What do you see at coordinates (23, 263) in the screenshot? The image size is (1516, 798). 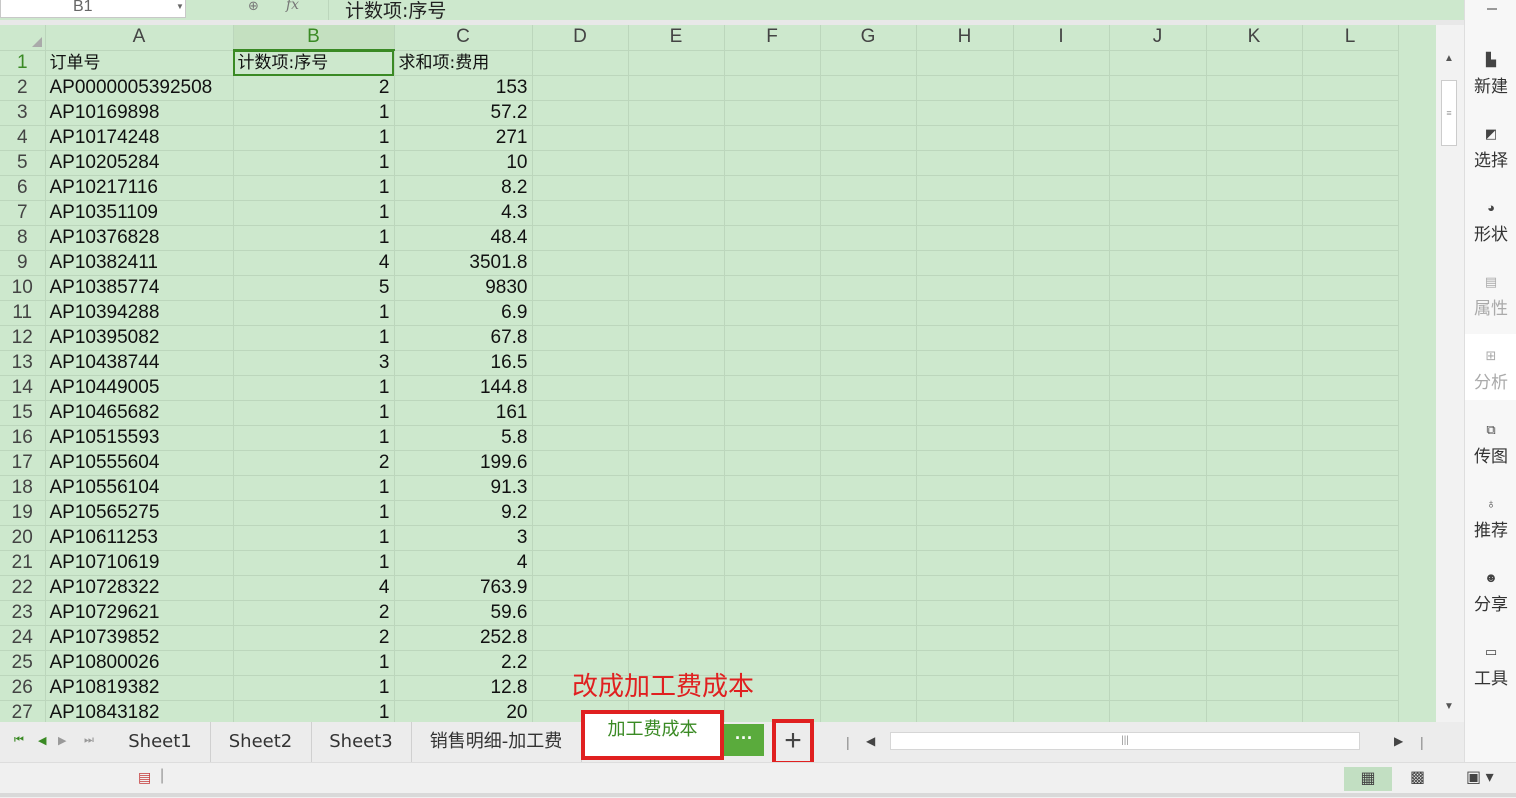 I see `row-header: 9` at bounding box center [23, 263].